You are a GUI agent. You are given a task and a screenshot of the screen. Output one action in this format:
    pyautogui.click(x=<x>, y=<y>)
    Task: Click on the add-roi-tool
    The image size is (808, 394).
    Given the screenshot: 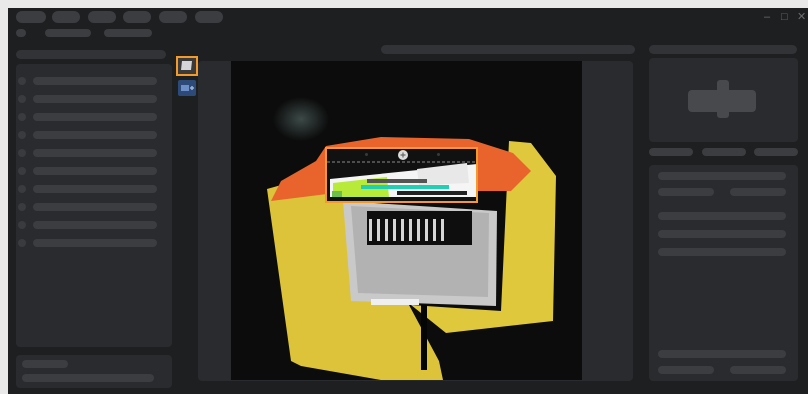 What is the action you would take?
    pyautogui.click(x=187, y=88)
    